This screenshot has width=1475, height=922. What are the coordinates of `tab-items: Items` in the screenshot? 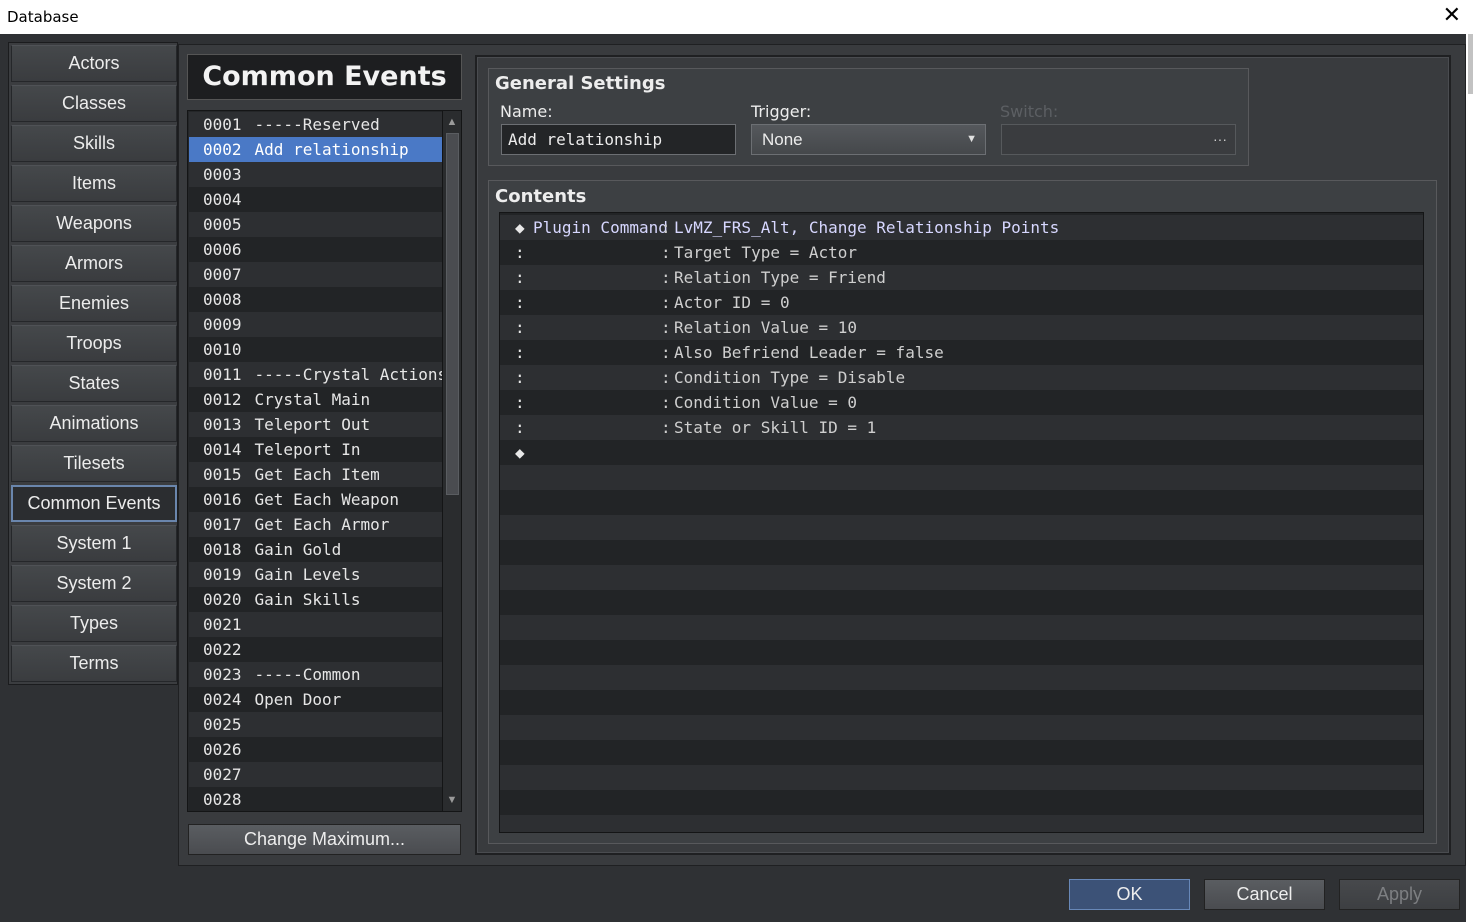 It's located at (94, 183).